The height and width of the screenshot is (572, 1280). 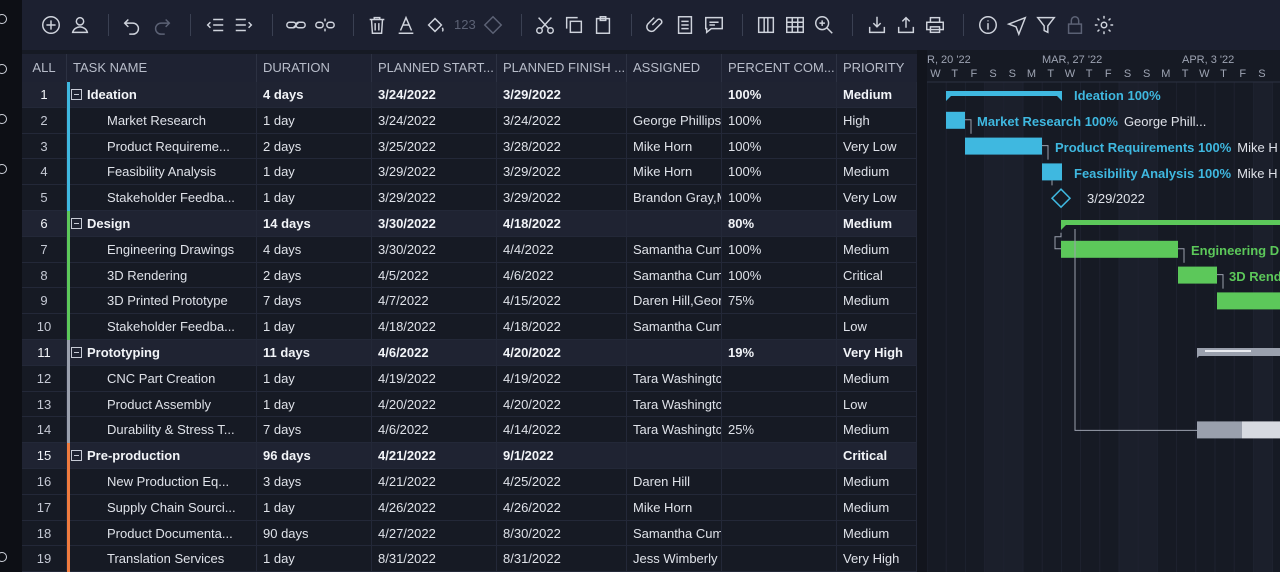 What do you see at coordinates (162, 172) in the screenshot?
I see `task-name-cell: Feasibility Analysis` at bounding box center [162, 172].